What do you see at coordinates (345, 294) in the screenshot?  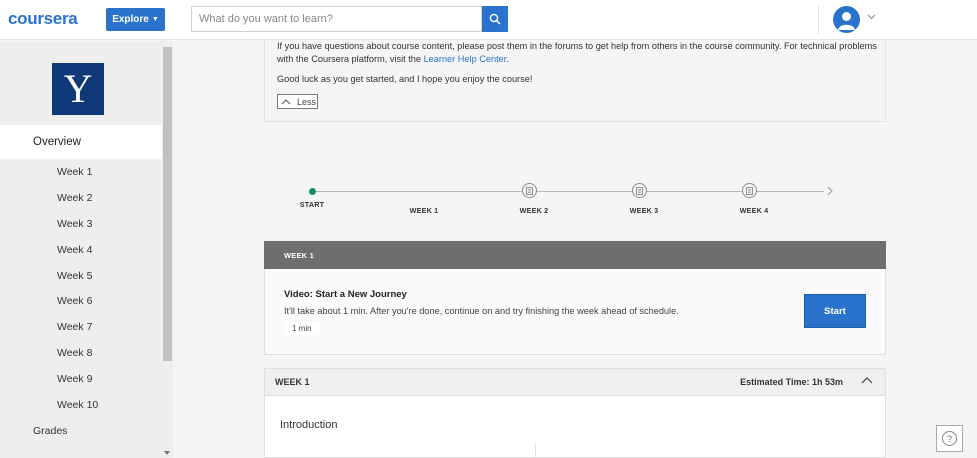 I see `next-item-title: Video: Start a New Journey` at bounding box center [345, 294].